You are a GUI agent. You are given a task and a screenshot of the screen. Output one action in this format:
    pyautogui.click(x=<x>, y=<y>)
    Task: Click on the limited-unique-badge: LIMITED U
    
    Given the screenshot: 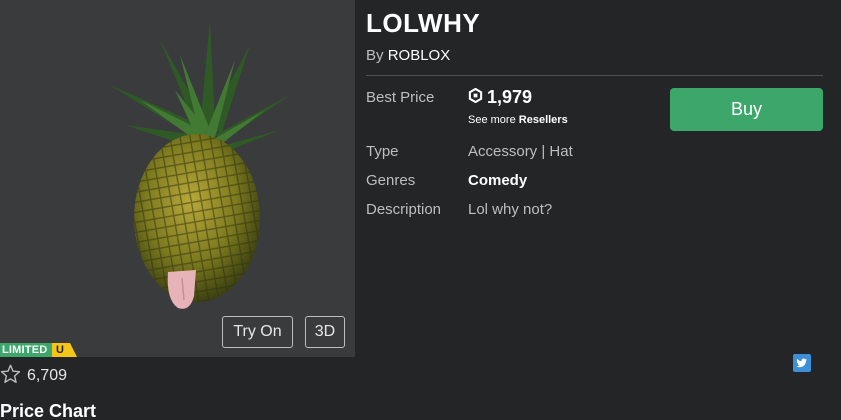 What is the action you would take?
    pyautogui.click(x=38, y=350)
    